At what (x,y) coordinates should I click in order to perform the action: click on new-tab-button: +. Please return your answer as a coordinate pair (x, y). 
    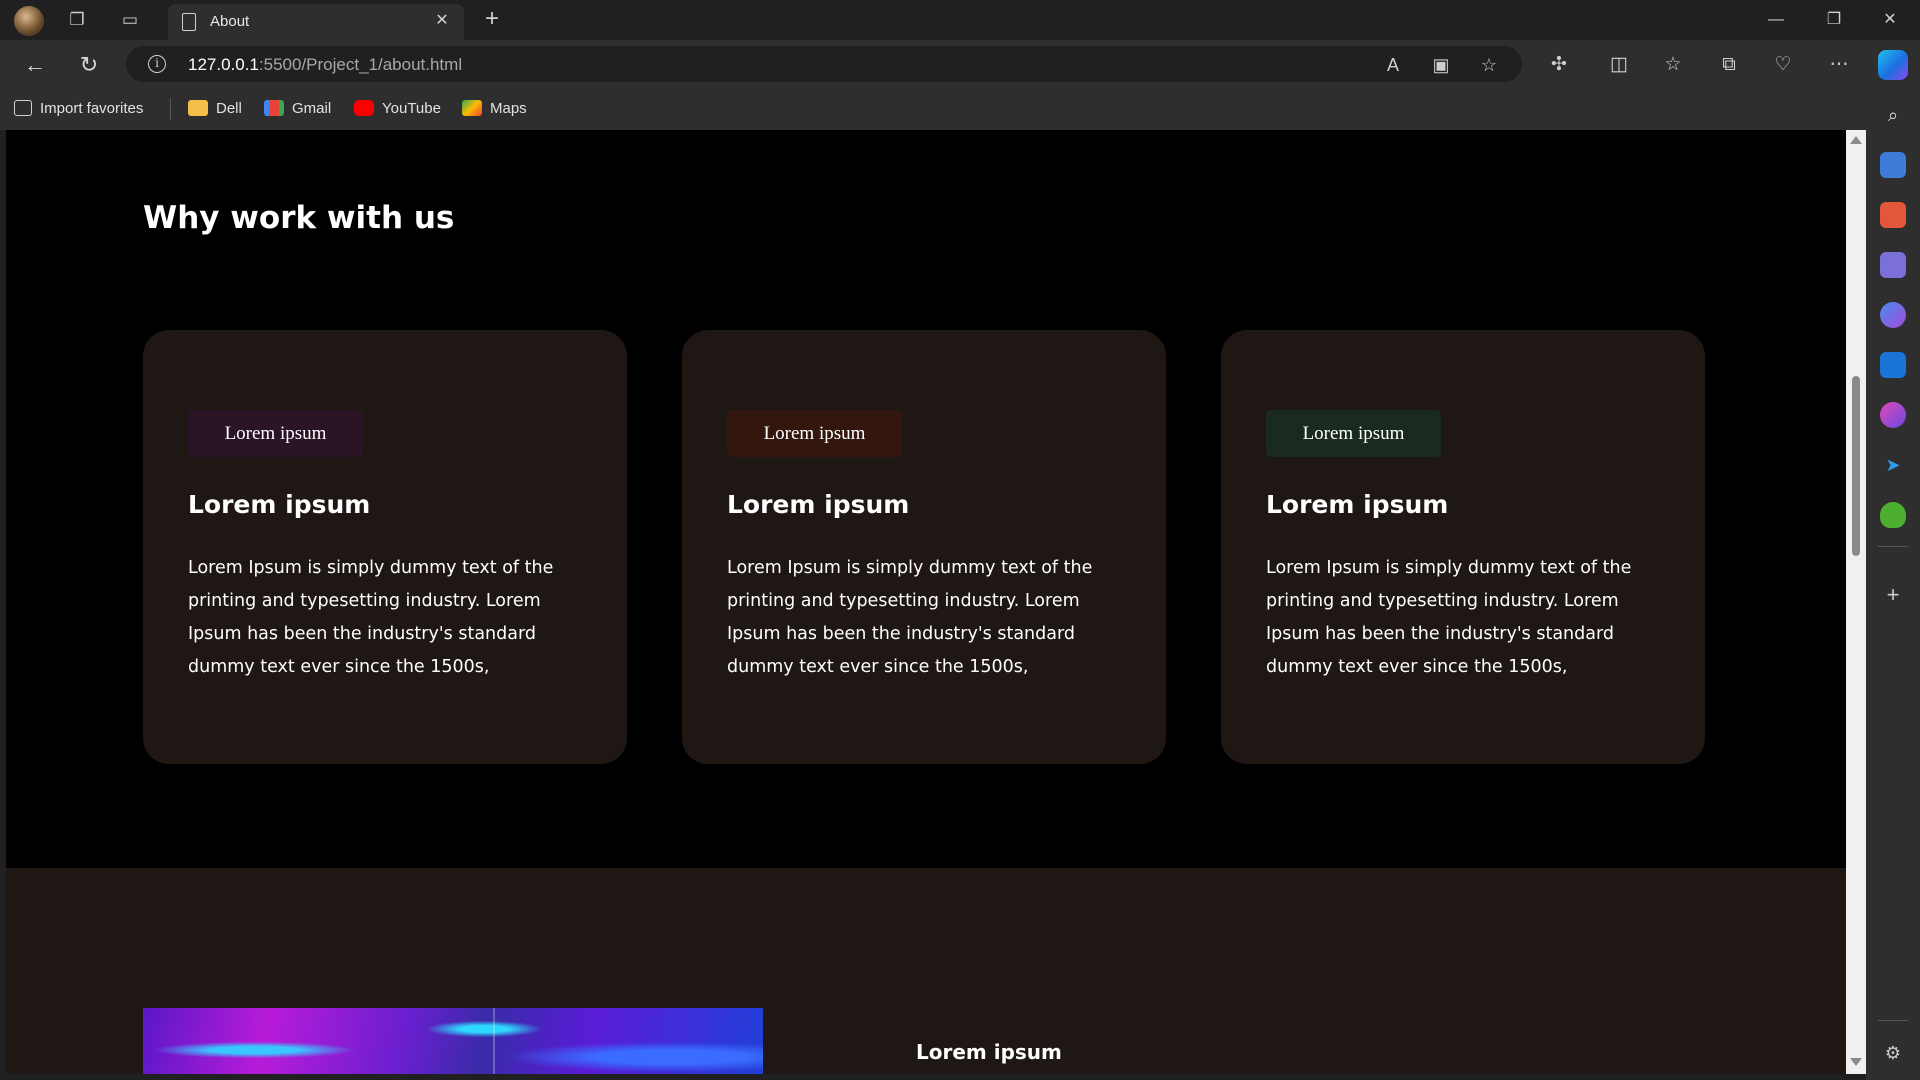
    Looking at the image, I should click on (492, 20).